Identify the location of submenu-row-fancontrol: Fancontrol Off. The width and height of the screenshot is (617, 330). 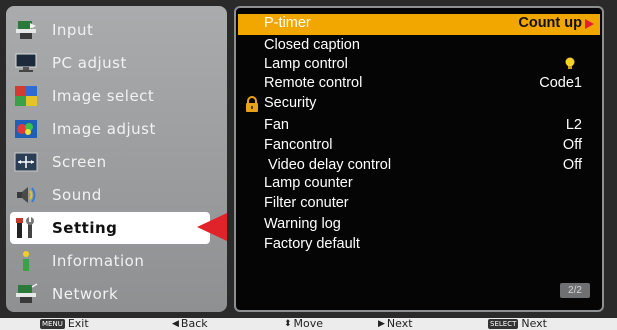
(419, 146).